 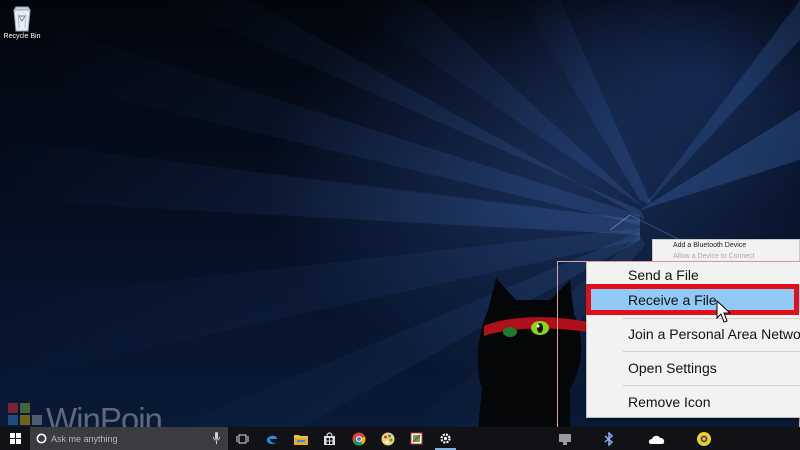 I want to click on snipping-icon, so click(x=416, y=438).